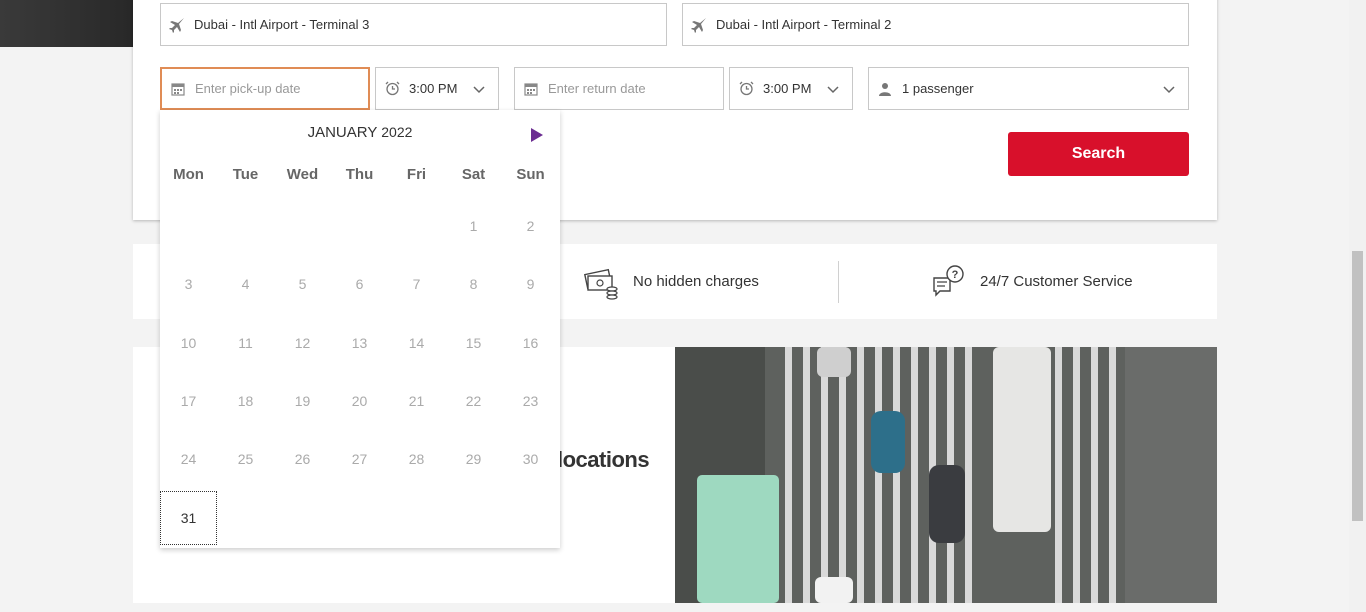  Describe the element at coordinates (473, 459) in the screenshot. I see `calendar-day: 29` at that location.